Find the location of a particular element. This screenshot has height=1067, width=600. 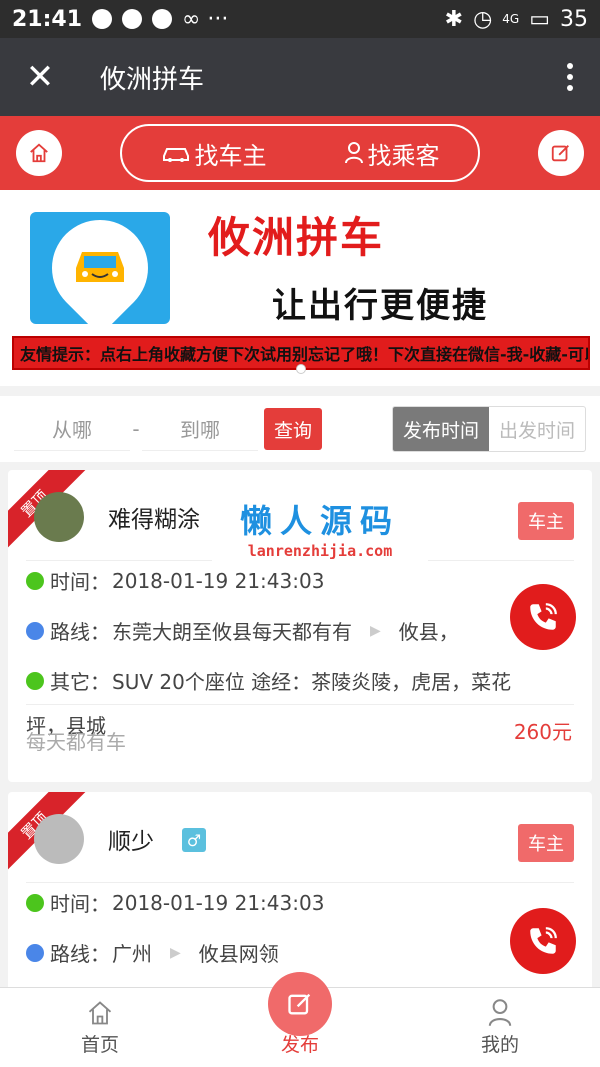

home-button is located at coordinates (39, 153).